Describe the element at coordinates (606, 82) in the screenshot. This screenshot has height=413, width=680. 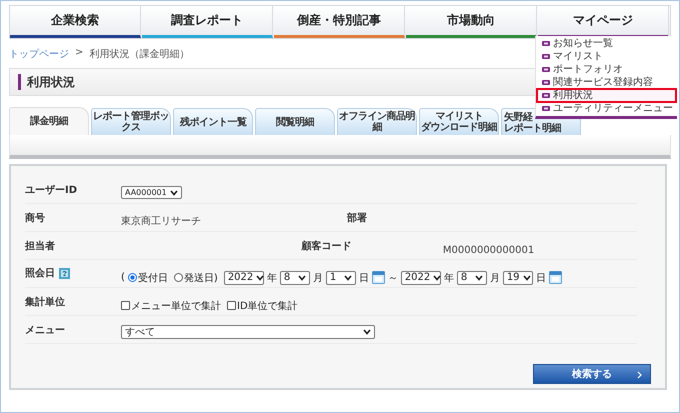
I see `menu-item: 関連サービス登録内容` at that location.